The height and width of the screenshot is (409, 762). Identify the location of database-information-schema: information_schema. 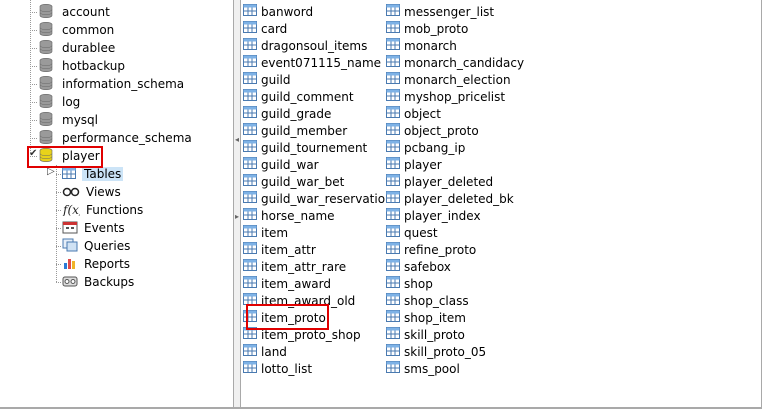
(111, 84).